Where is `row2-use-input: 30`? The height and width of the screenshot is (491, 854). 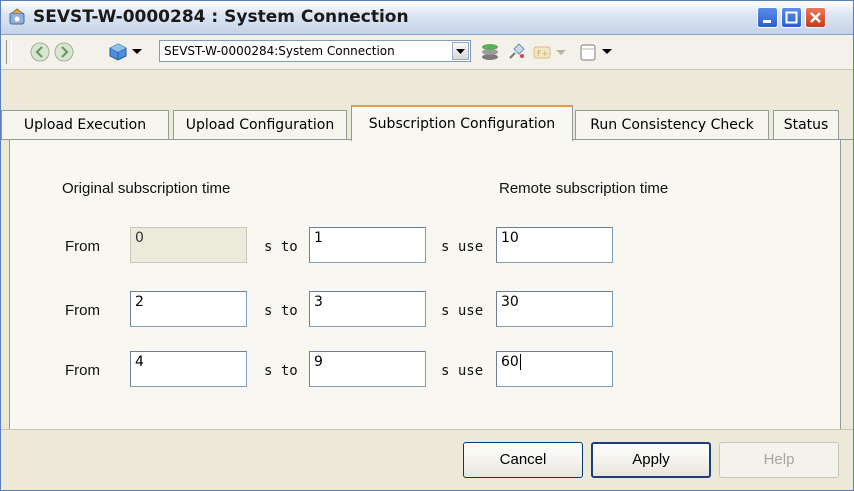
row2-use-input: 30 is located at coordinates (554, 309).